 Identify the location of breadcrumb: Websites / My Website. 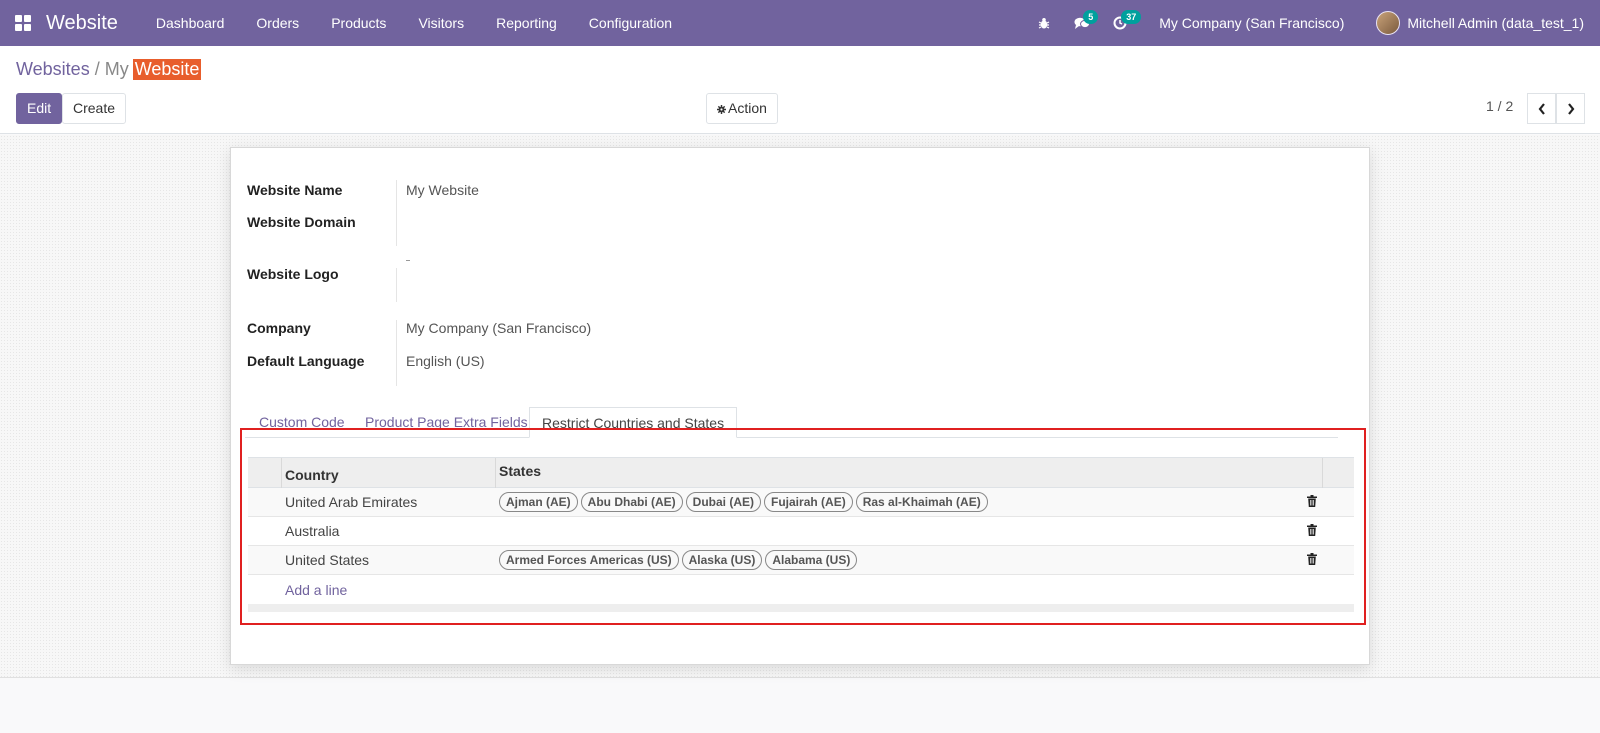
(109, 69).